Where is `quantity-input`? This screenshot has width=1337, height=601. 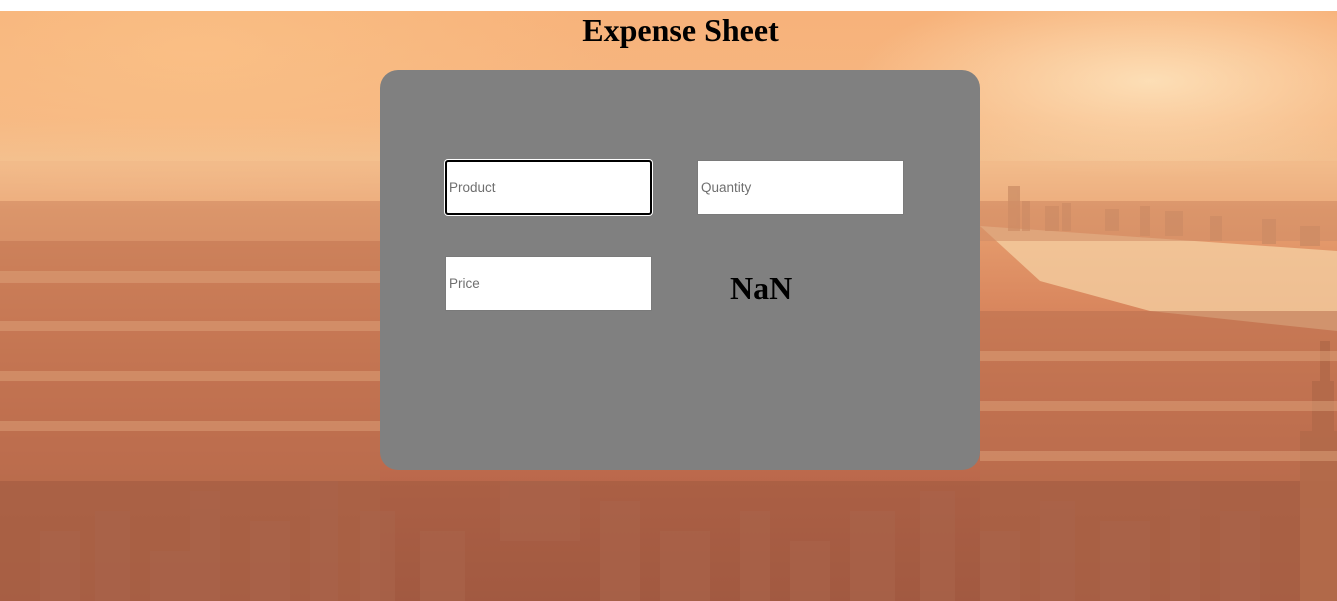 quantity-input is located at coordinates (800, 187).